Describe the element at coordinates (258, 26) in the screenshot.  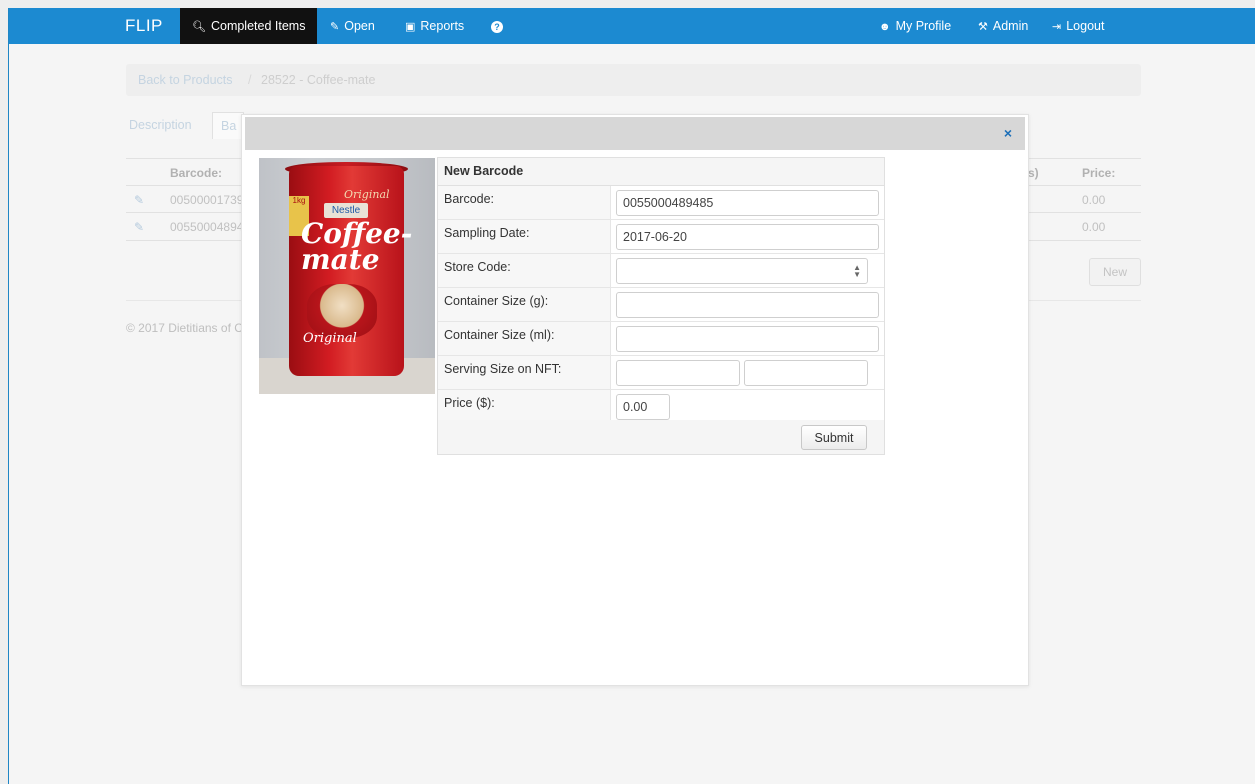
I see `nav-completed-items-label: Completed Items` at that location.